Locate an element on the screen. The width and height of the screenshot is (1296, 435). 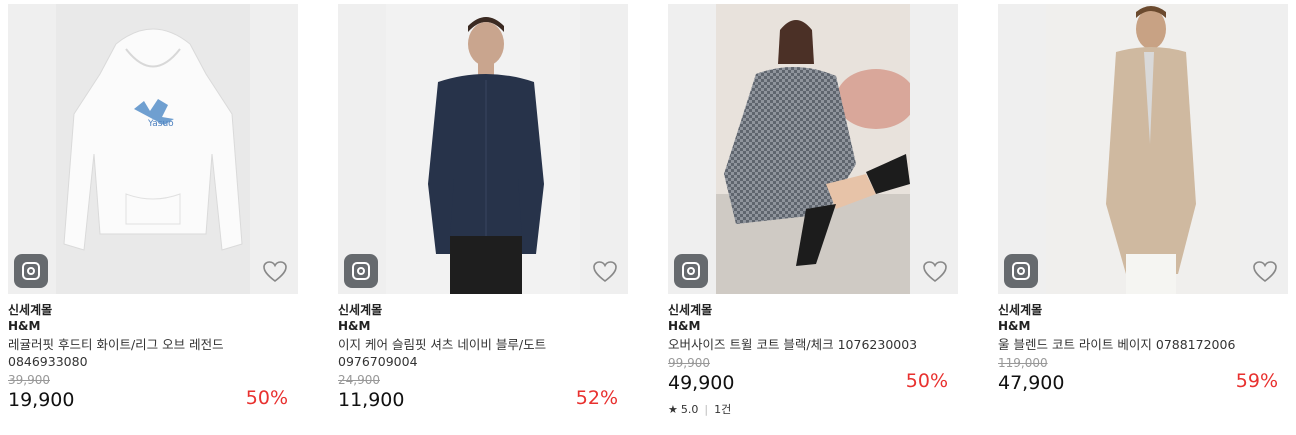
product-image: Yasuo is located at coordinates (153, 149).